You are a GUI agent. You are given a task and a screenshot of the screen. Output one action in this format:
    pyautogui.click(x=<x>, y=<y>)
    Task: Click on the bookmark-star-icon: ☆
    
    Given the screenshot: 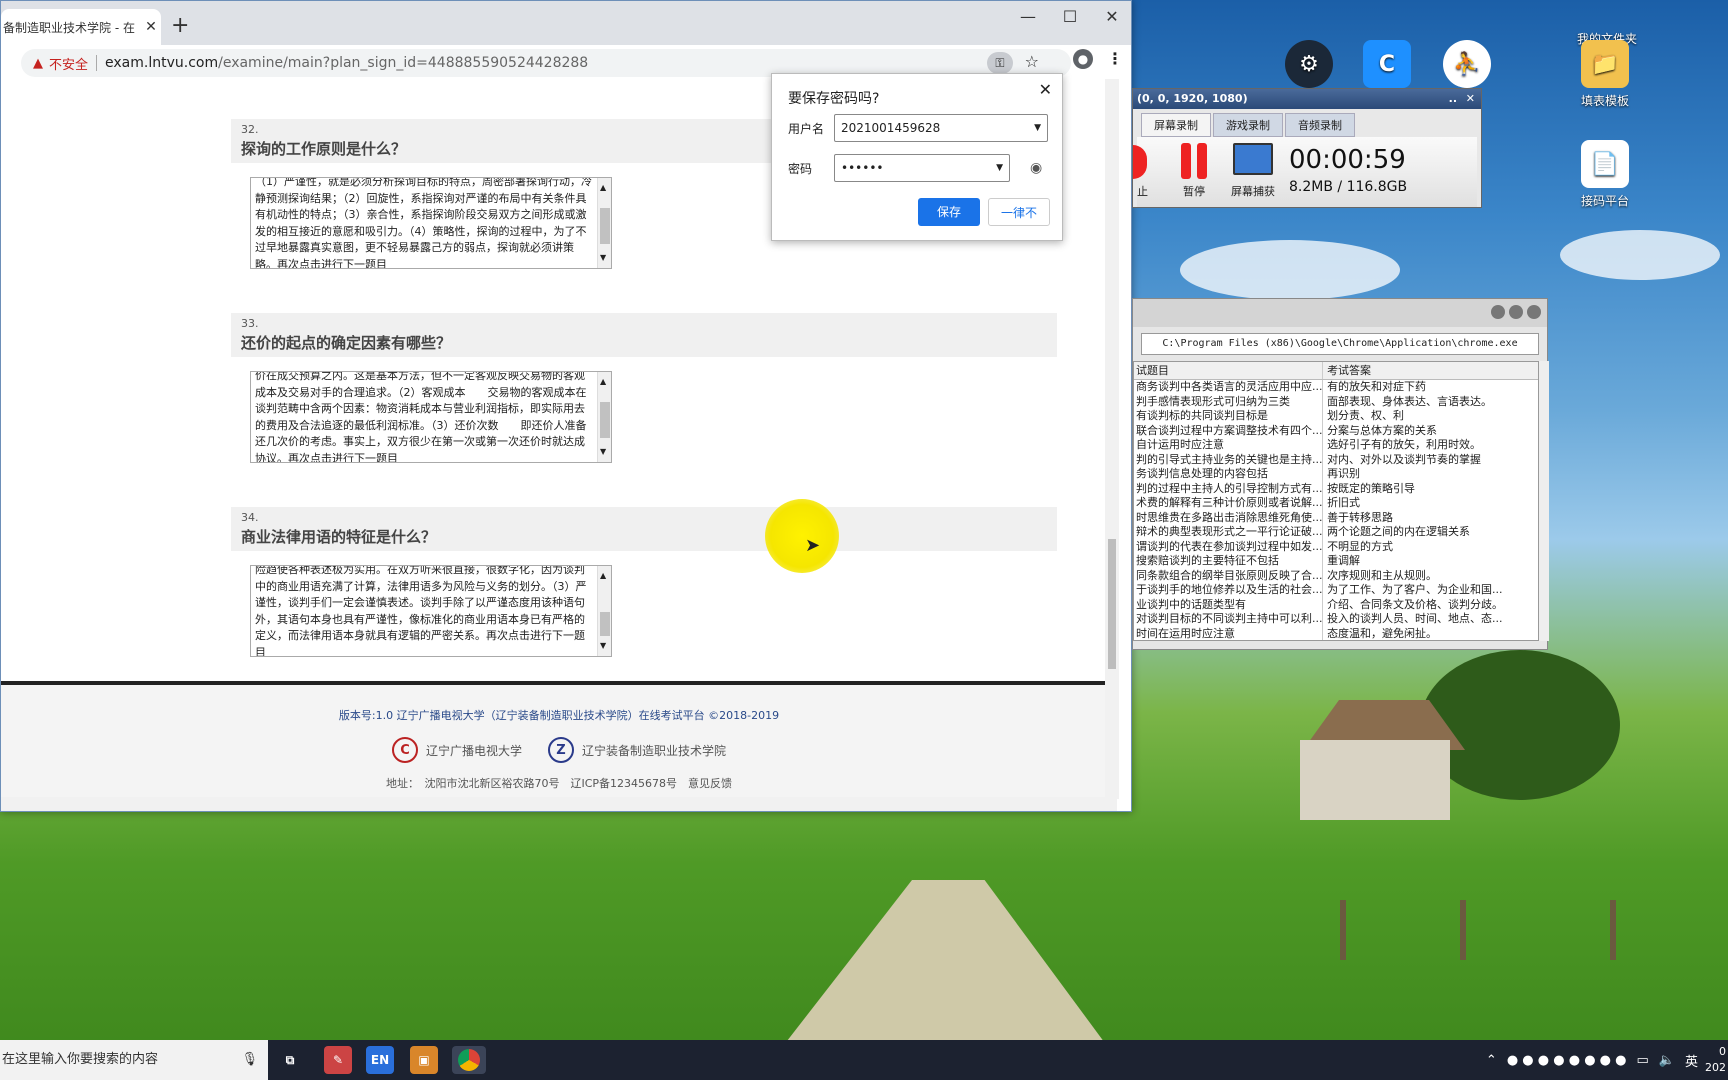 What is the action you would take?
    pyautogui.click(x=1032, y=61)
    